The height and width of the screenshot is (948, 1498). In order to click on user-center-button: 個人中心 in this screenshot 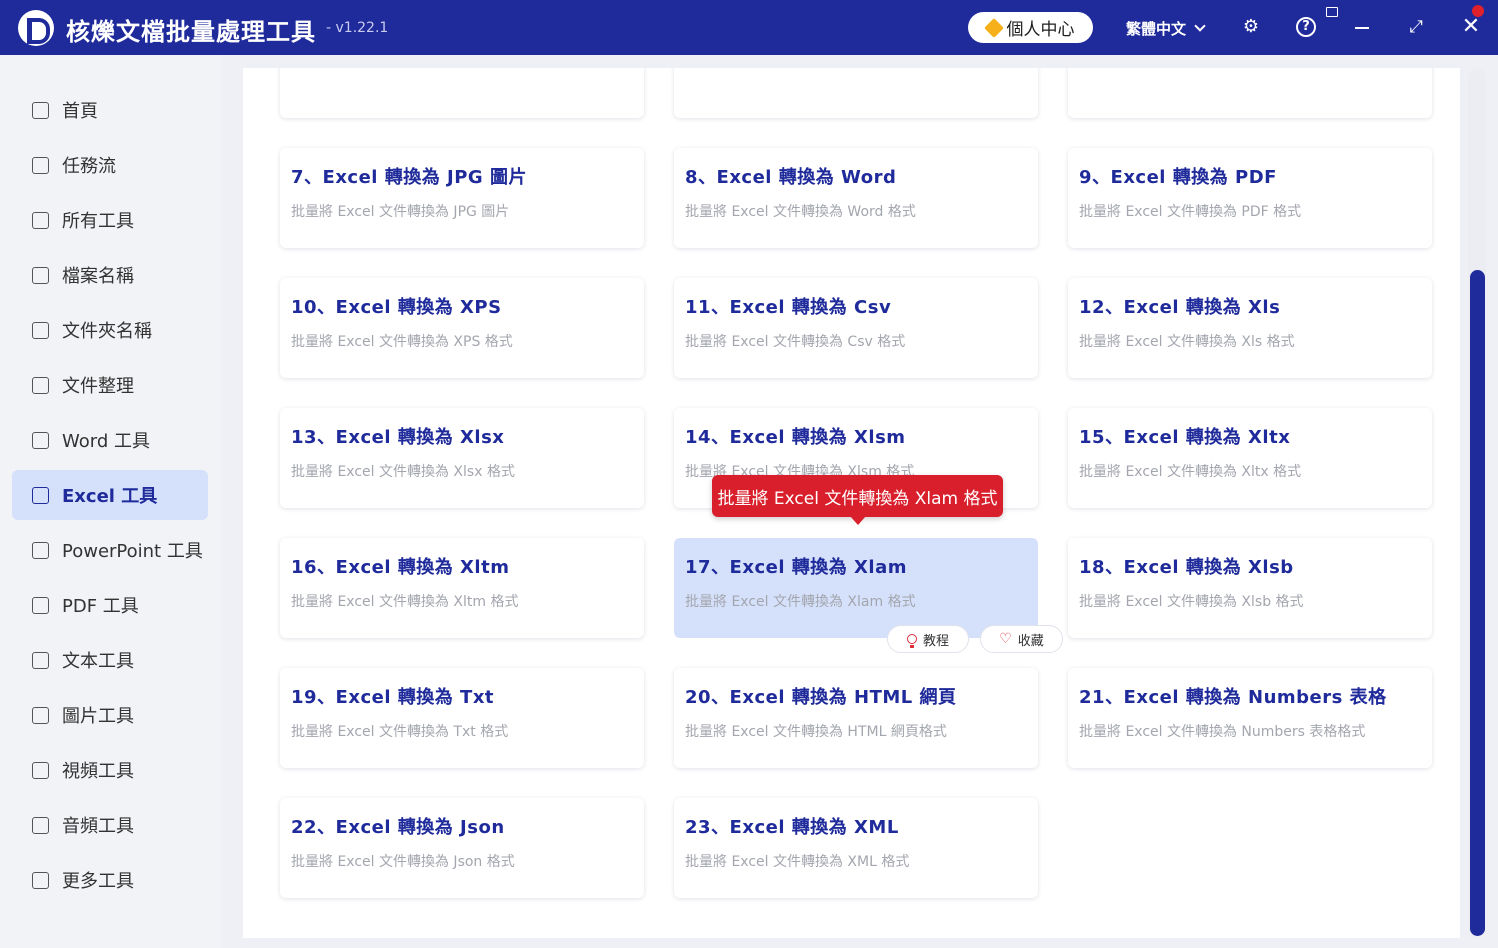, I will do `click(1030, 27)`.